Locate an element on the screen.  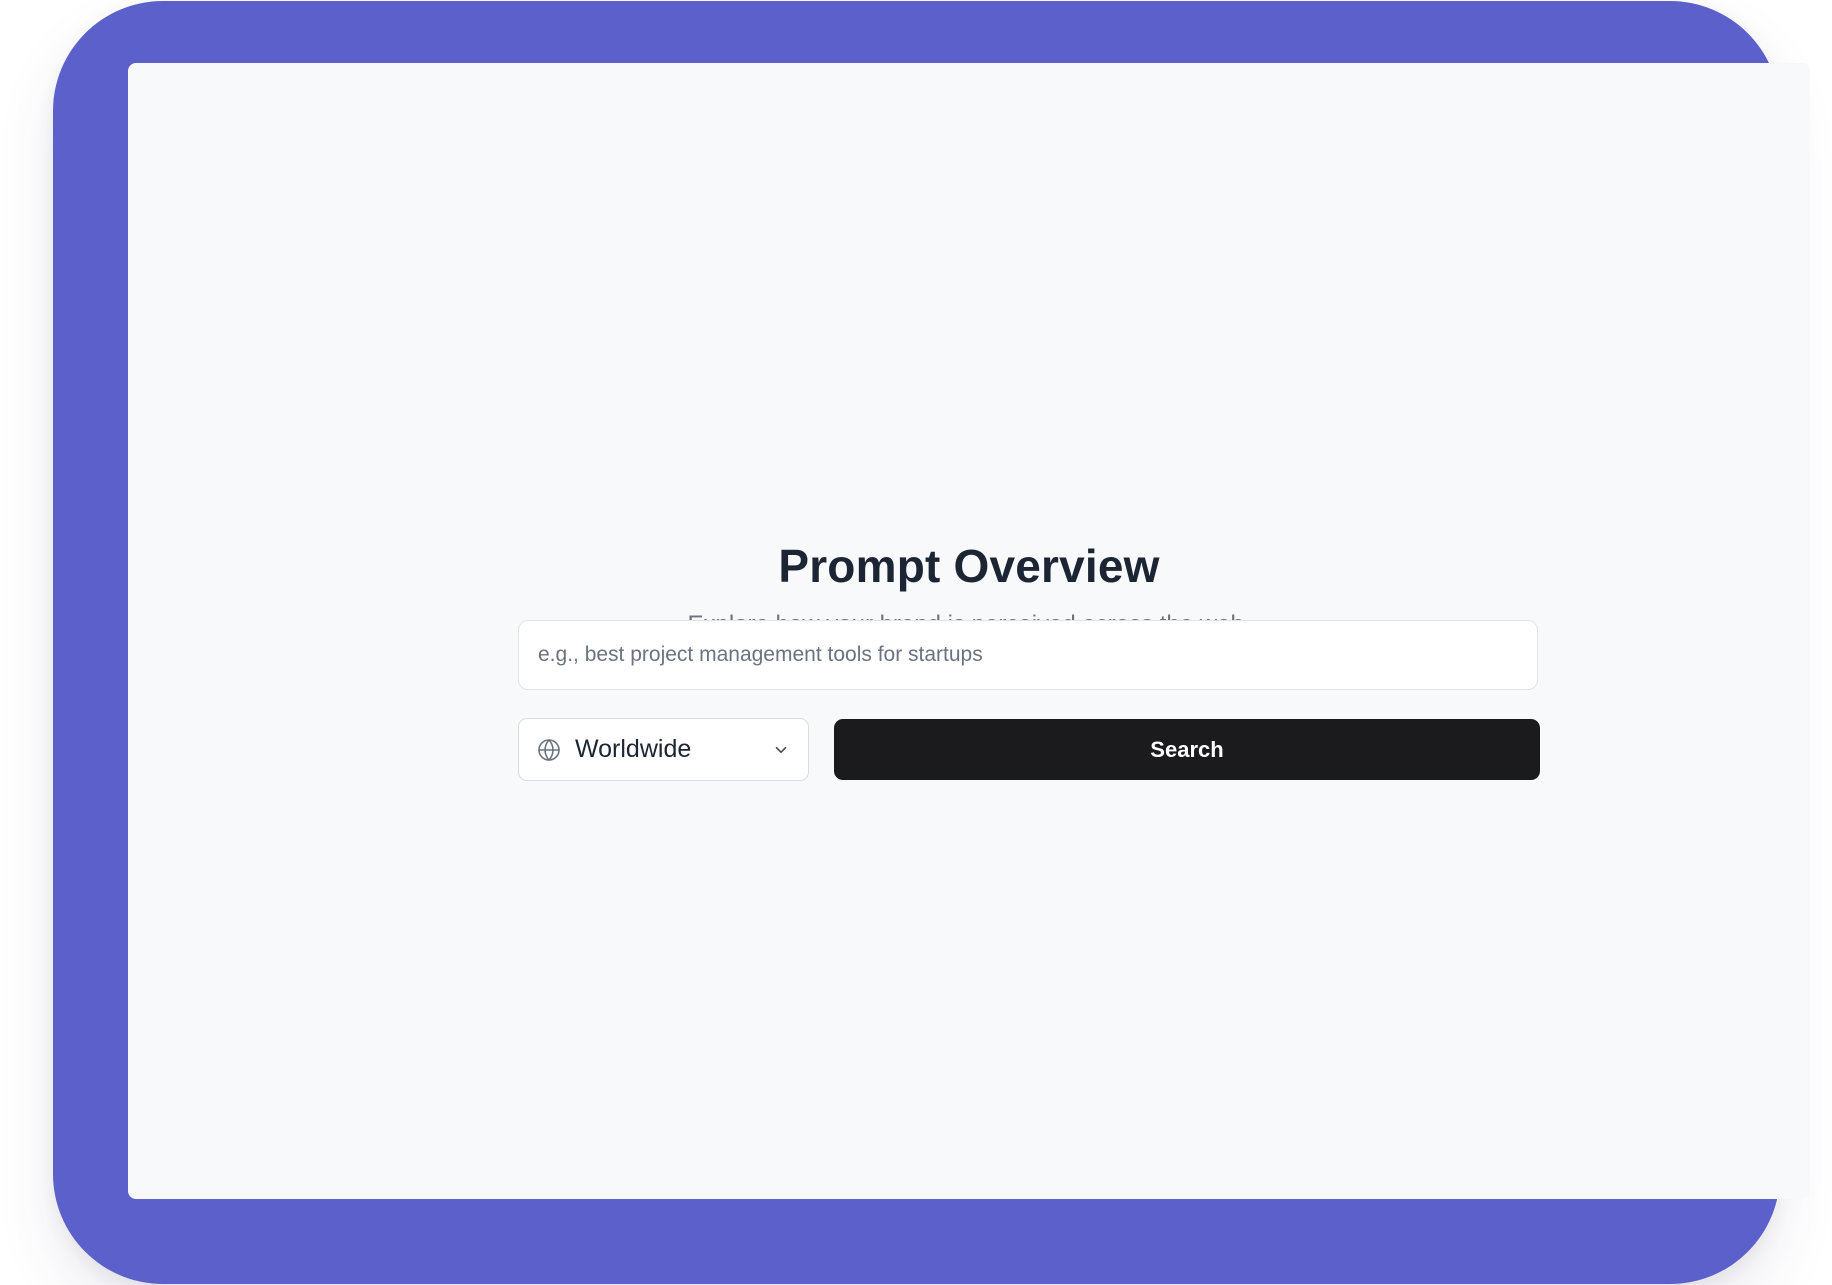
search-button: Search is located at coordinates (1187, 749).